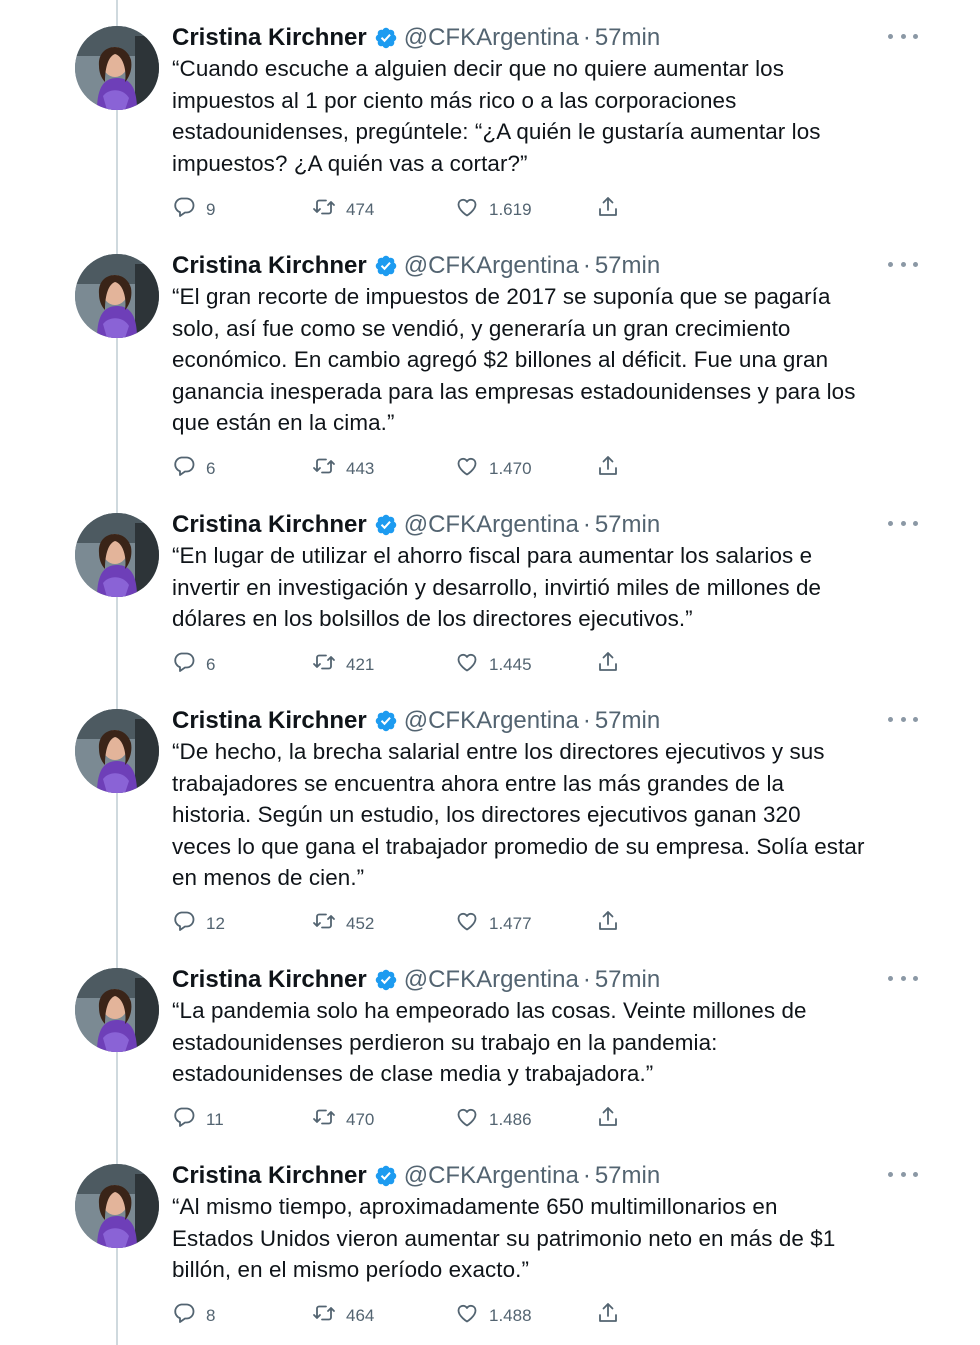 This screenshot has height=1345, width=980. What do you see at coordinates (343, 466) in the screenshot?
I see `retweet-button: 443` at bounding box center [343, 466].